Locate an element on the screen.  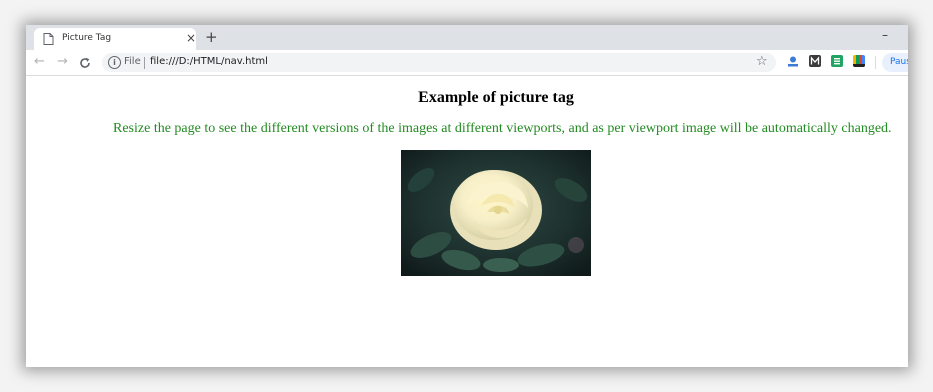
m-ext-icon is located at coordinates (815, 61).